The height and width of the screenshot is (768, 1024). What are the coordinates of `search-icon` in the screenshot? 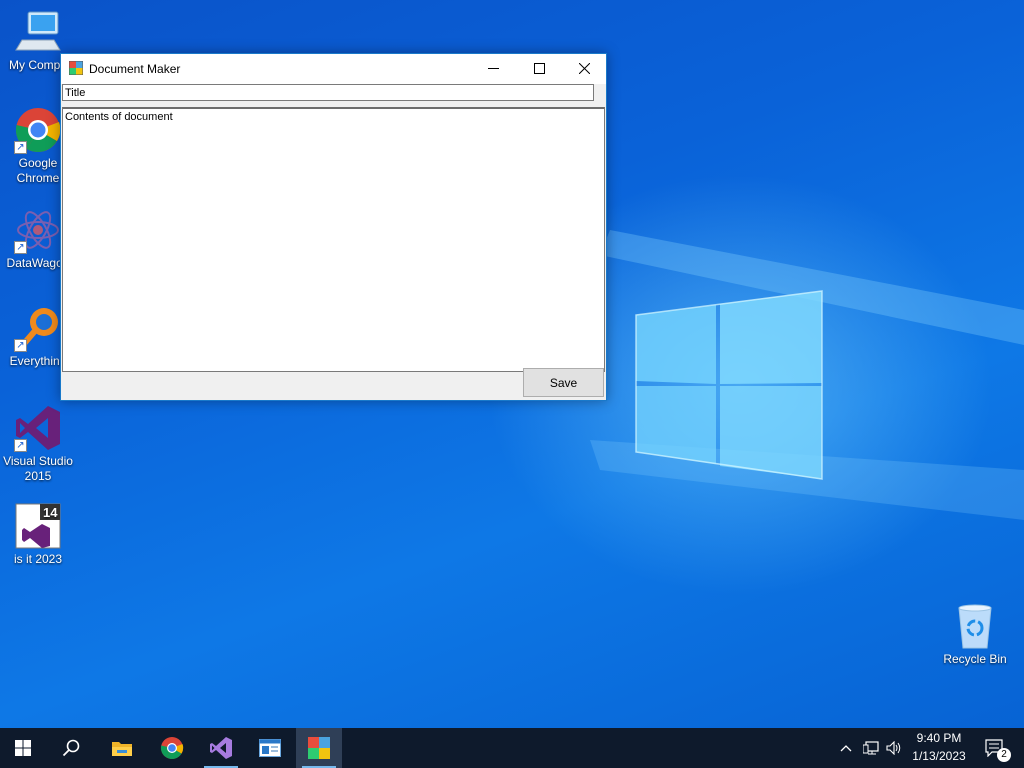 It's located at (71, 748).